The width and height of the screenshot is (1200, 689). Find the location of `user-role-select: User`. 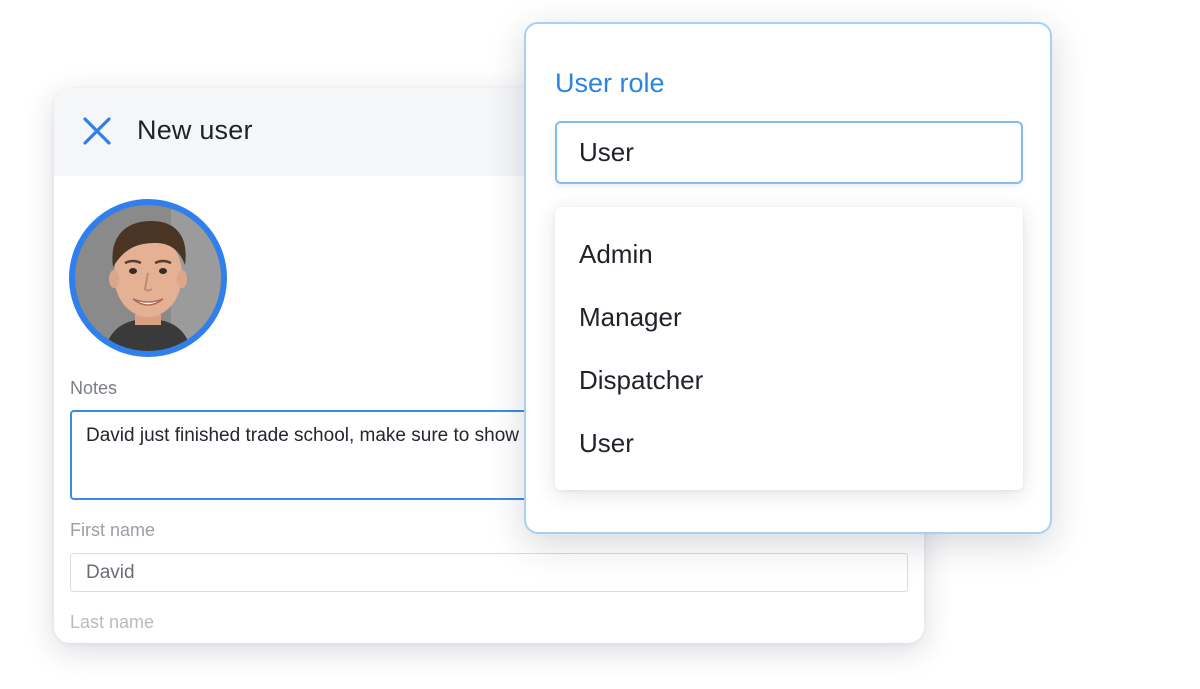

user-role-select: User is located at coordinates (789, 152).